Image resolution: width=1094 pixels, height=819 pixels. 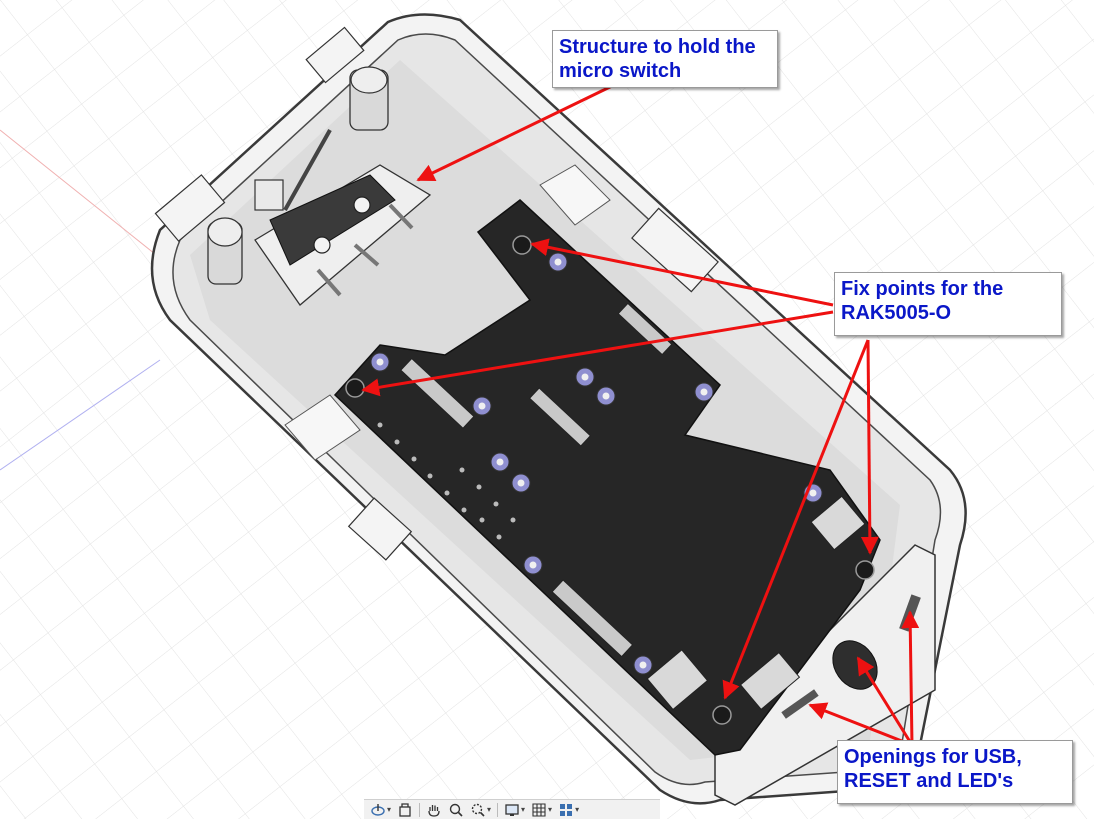 What do you see at coordinates (896, 313) in the screenshot?
I see `callout-fix-points-line2: RAK5005-O` at bounding box center [896, 313].